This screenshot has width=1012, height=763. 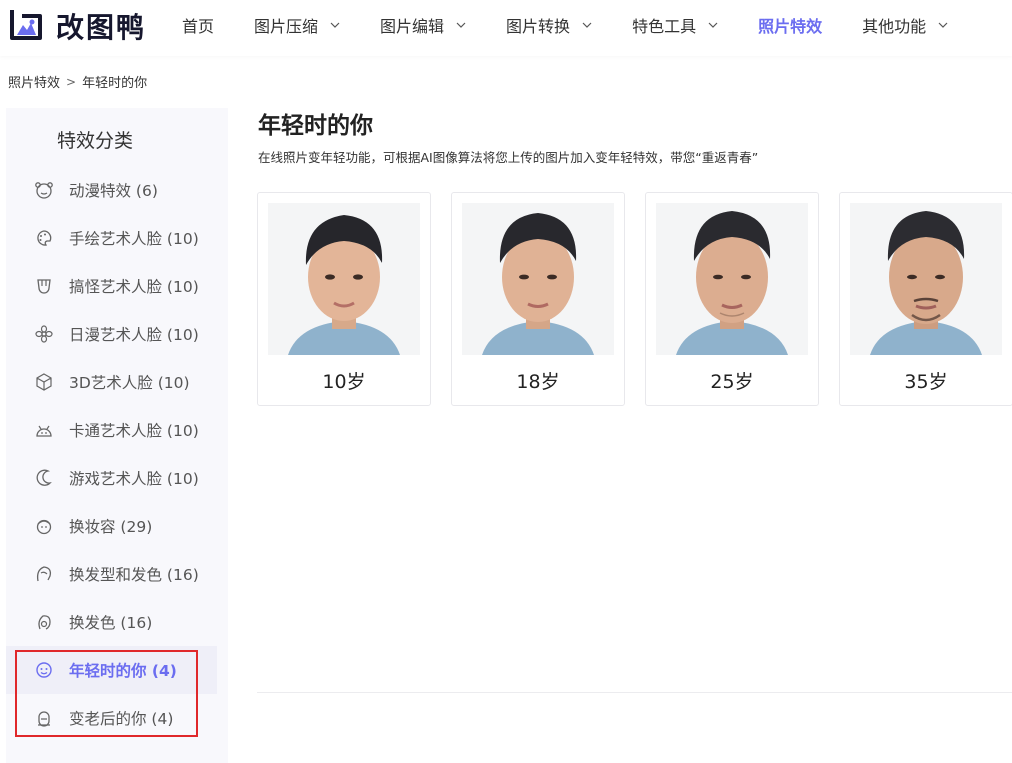 What do you see at coordinates (134, 287) in the screenshot?
I see `sidebar-item-label: 搞怪艺术人脸 (10)` at bounding box center [134, 287].